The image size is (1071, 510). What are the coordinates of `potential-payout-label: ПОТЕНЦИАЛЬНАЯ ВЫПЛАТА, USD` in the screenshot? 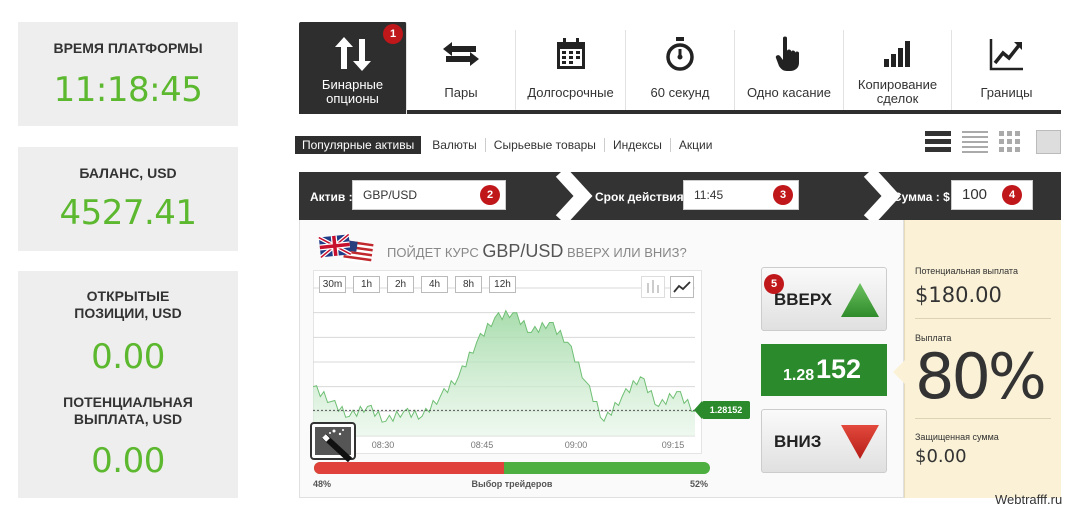 It's located at (128, 410).